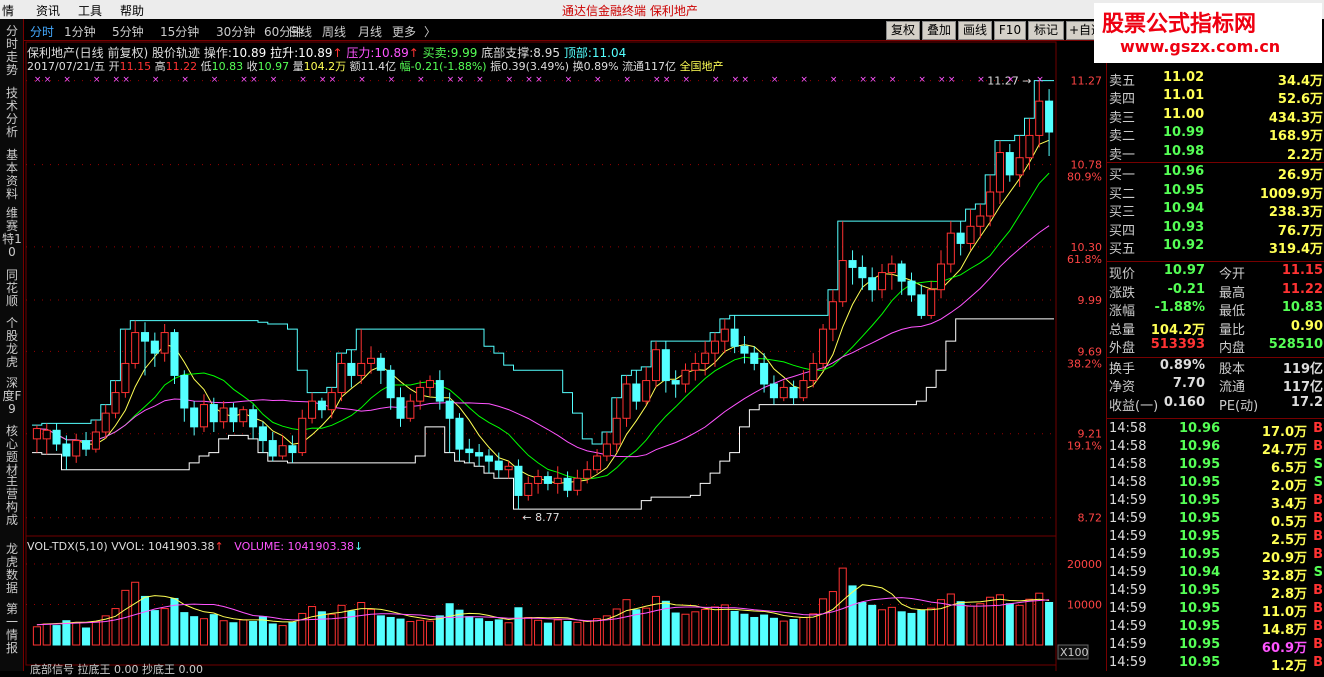 The image size is (1324, 677). Describe the element at coordinates (1177, 330) in the screenshot. I see `stat-value: 104.2万` at that location.